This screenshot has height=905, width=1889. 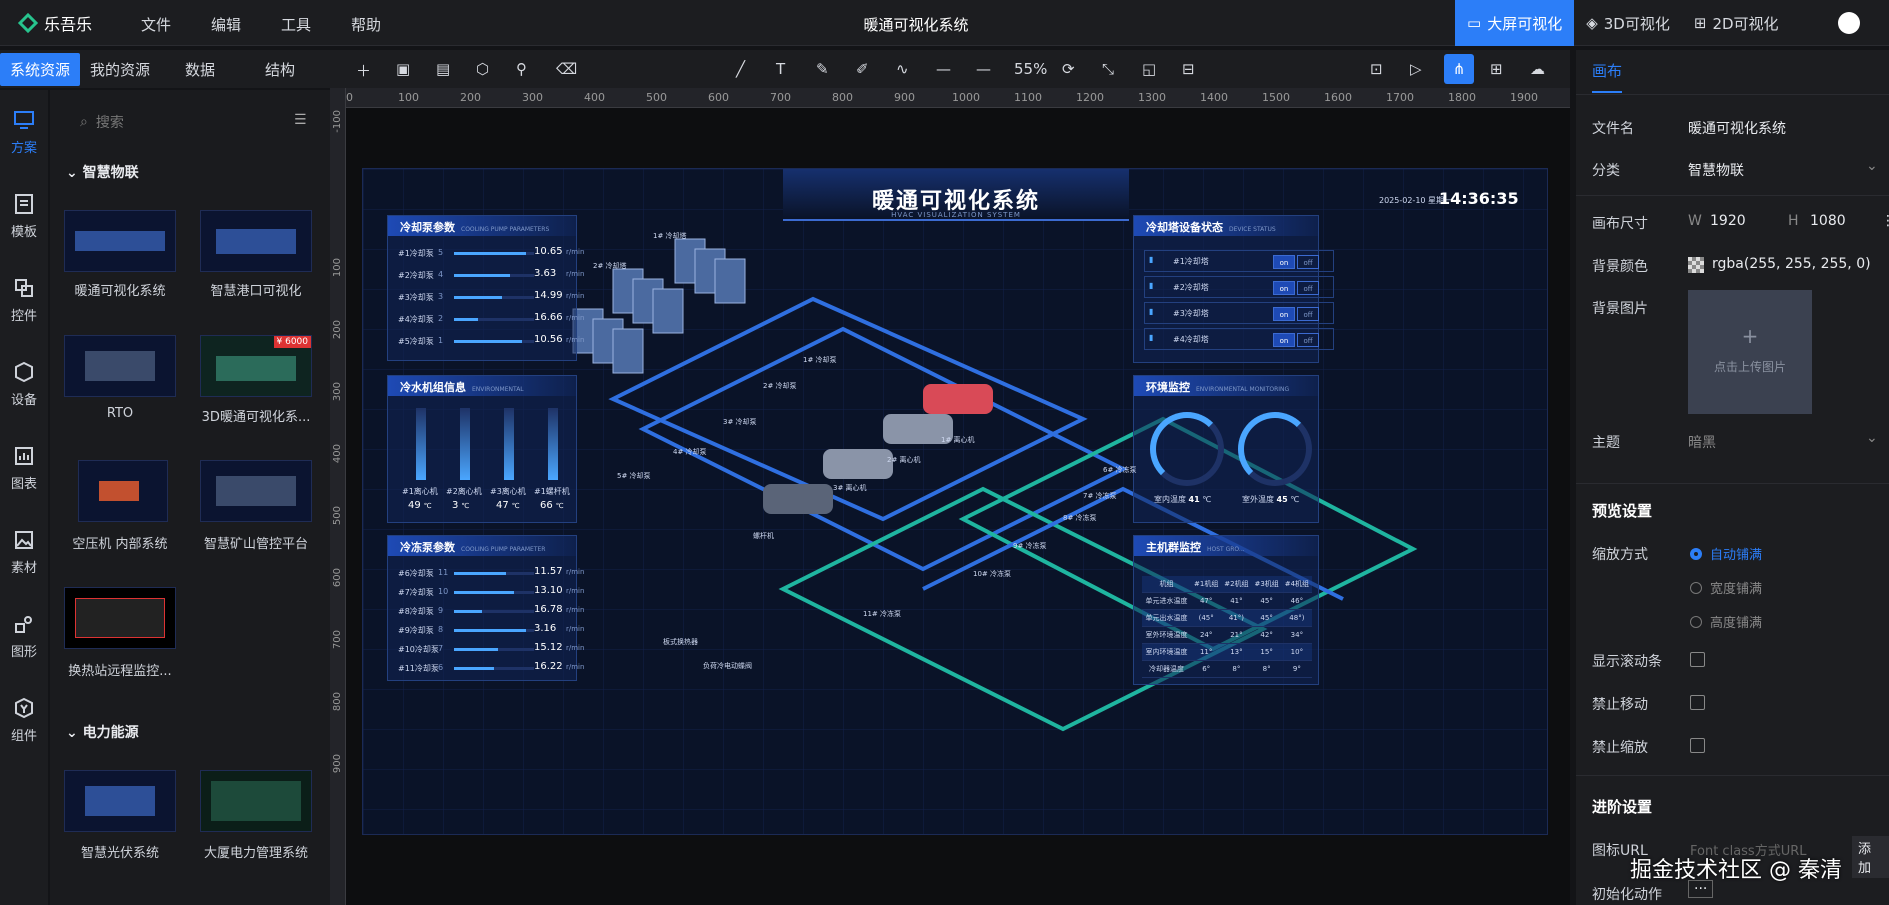 I want to click on folder-icon: ⊡, so click(x=1376, y=69).